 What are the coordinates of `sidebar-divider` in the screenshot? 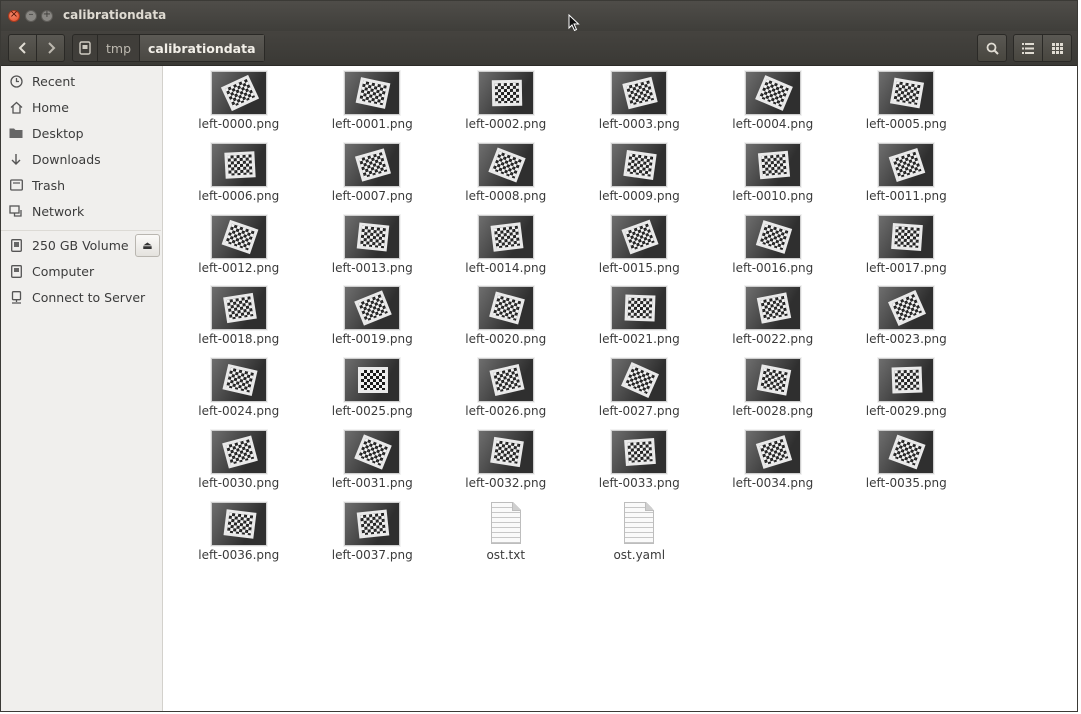 It's located at (81, 230).